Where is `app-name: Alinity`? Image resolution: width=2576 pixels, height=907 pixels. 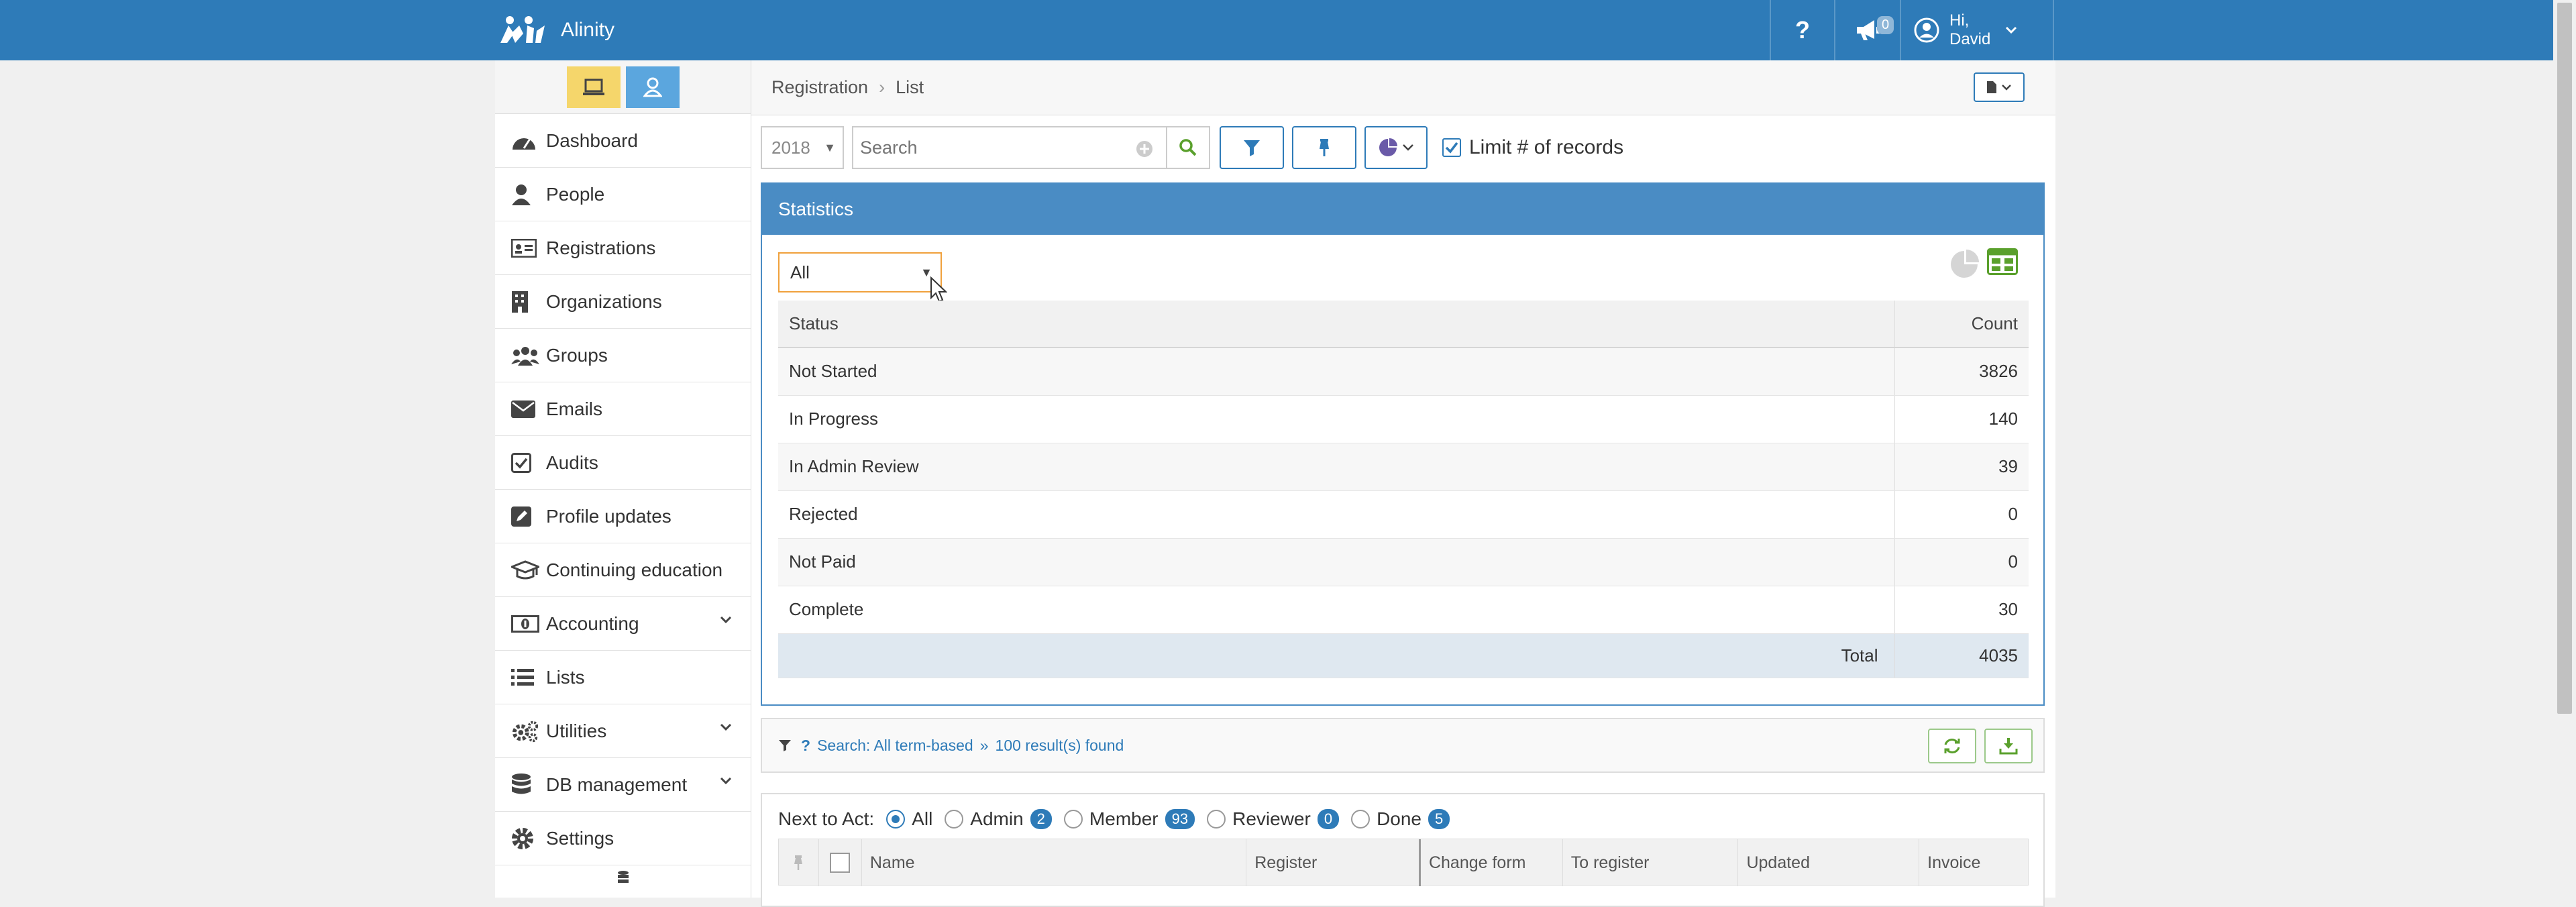 app-name: Alinity is located at coordinates (588, 30).